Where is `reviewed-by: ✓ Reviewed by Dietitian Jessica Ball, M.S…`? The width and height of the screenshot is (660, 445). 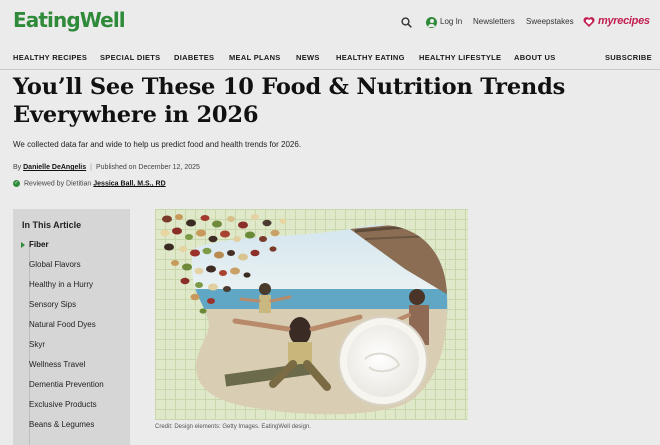
reviewed-by: ✓ Reviewed by Dietitian Jessica Ball, M.S… is located at coordinates (89, 183).